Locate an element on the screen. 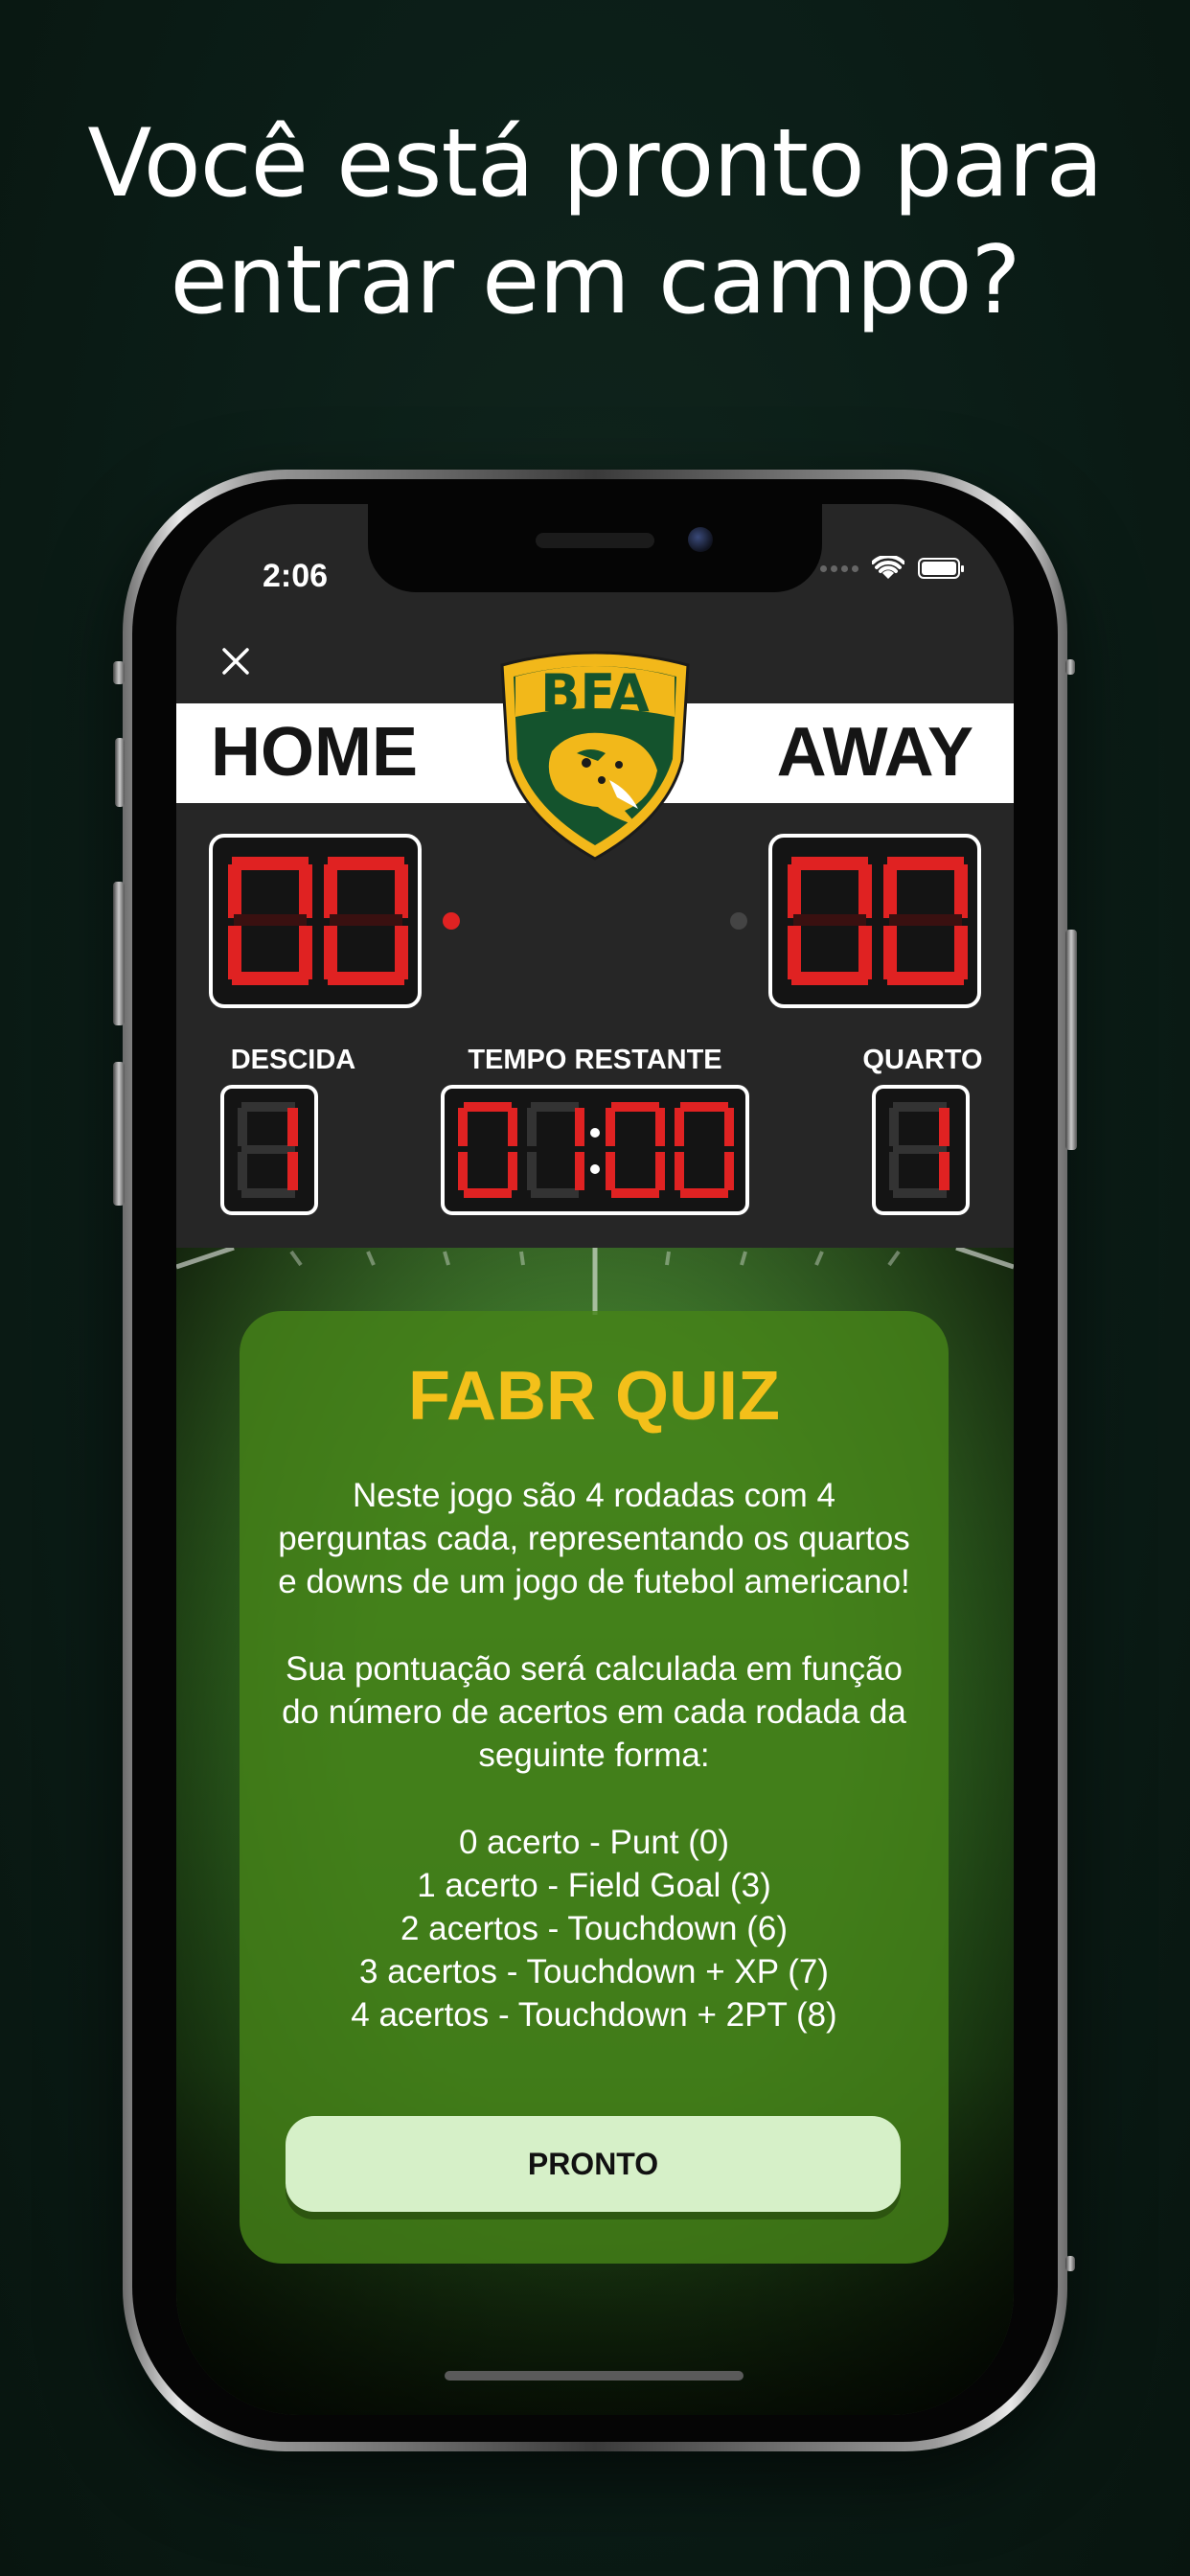 This screenshot has height=2576, width=1190. logo-text: BFA is located at coordinates (595, 693).